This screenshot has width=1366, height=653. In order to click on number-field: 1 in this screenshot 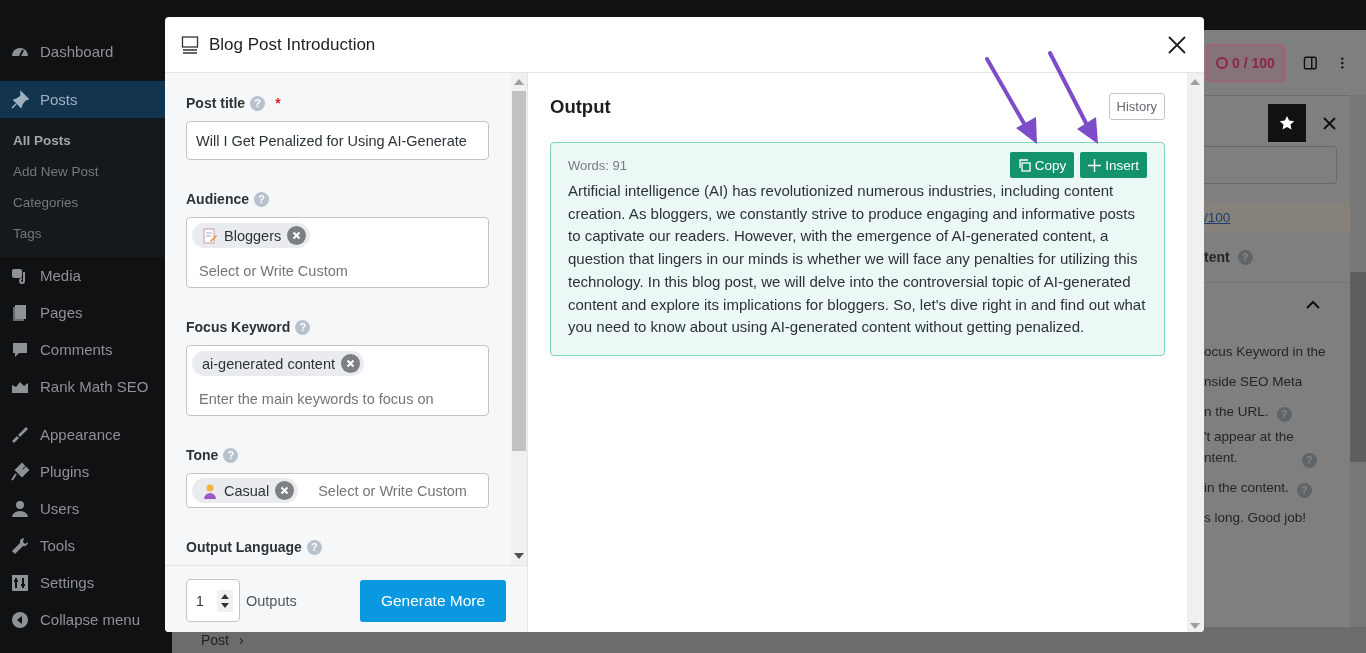, I will do `click(213, 600)`.